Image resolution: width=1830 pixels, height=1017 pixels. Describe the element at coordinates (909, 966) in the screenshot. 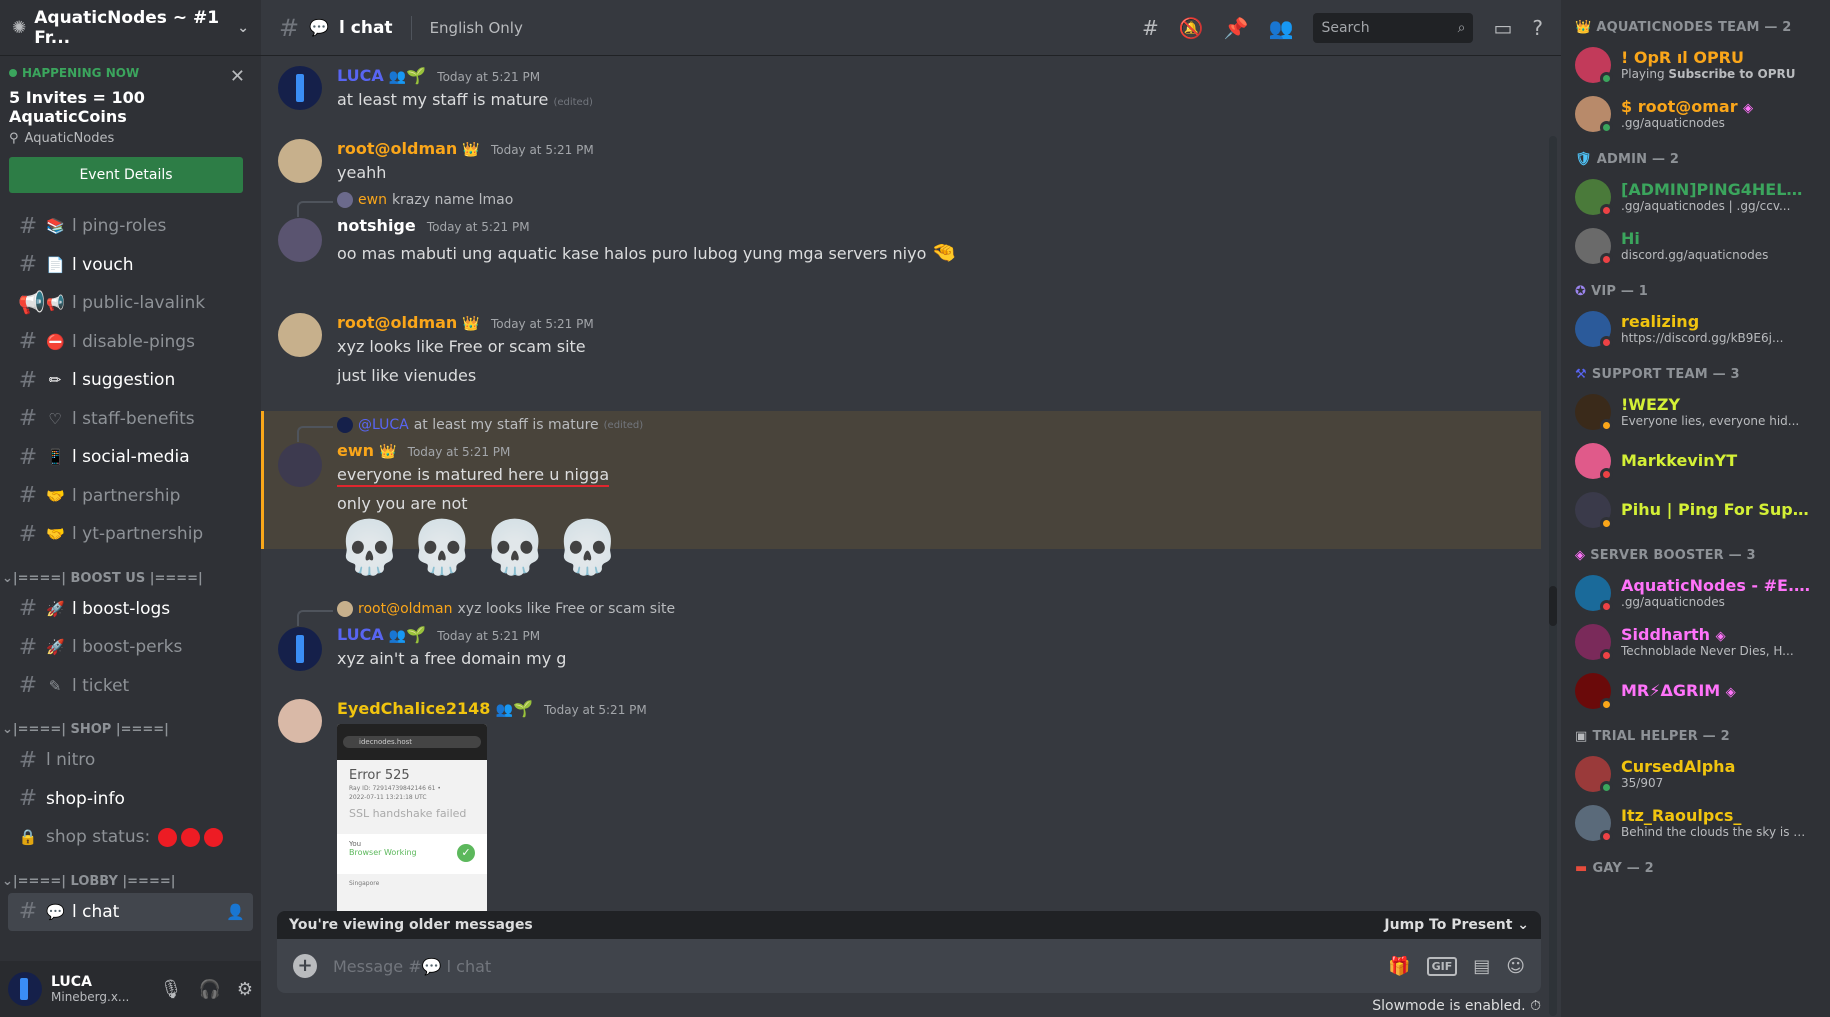

I see `message-composer: + Message #💬 l chat 🎁 GIF ▤ ☺` at that location.